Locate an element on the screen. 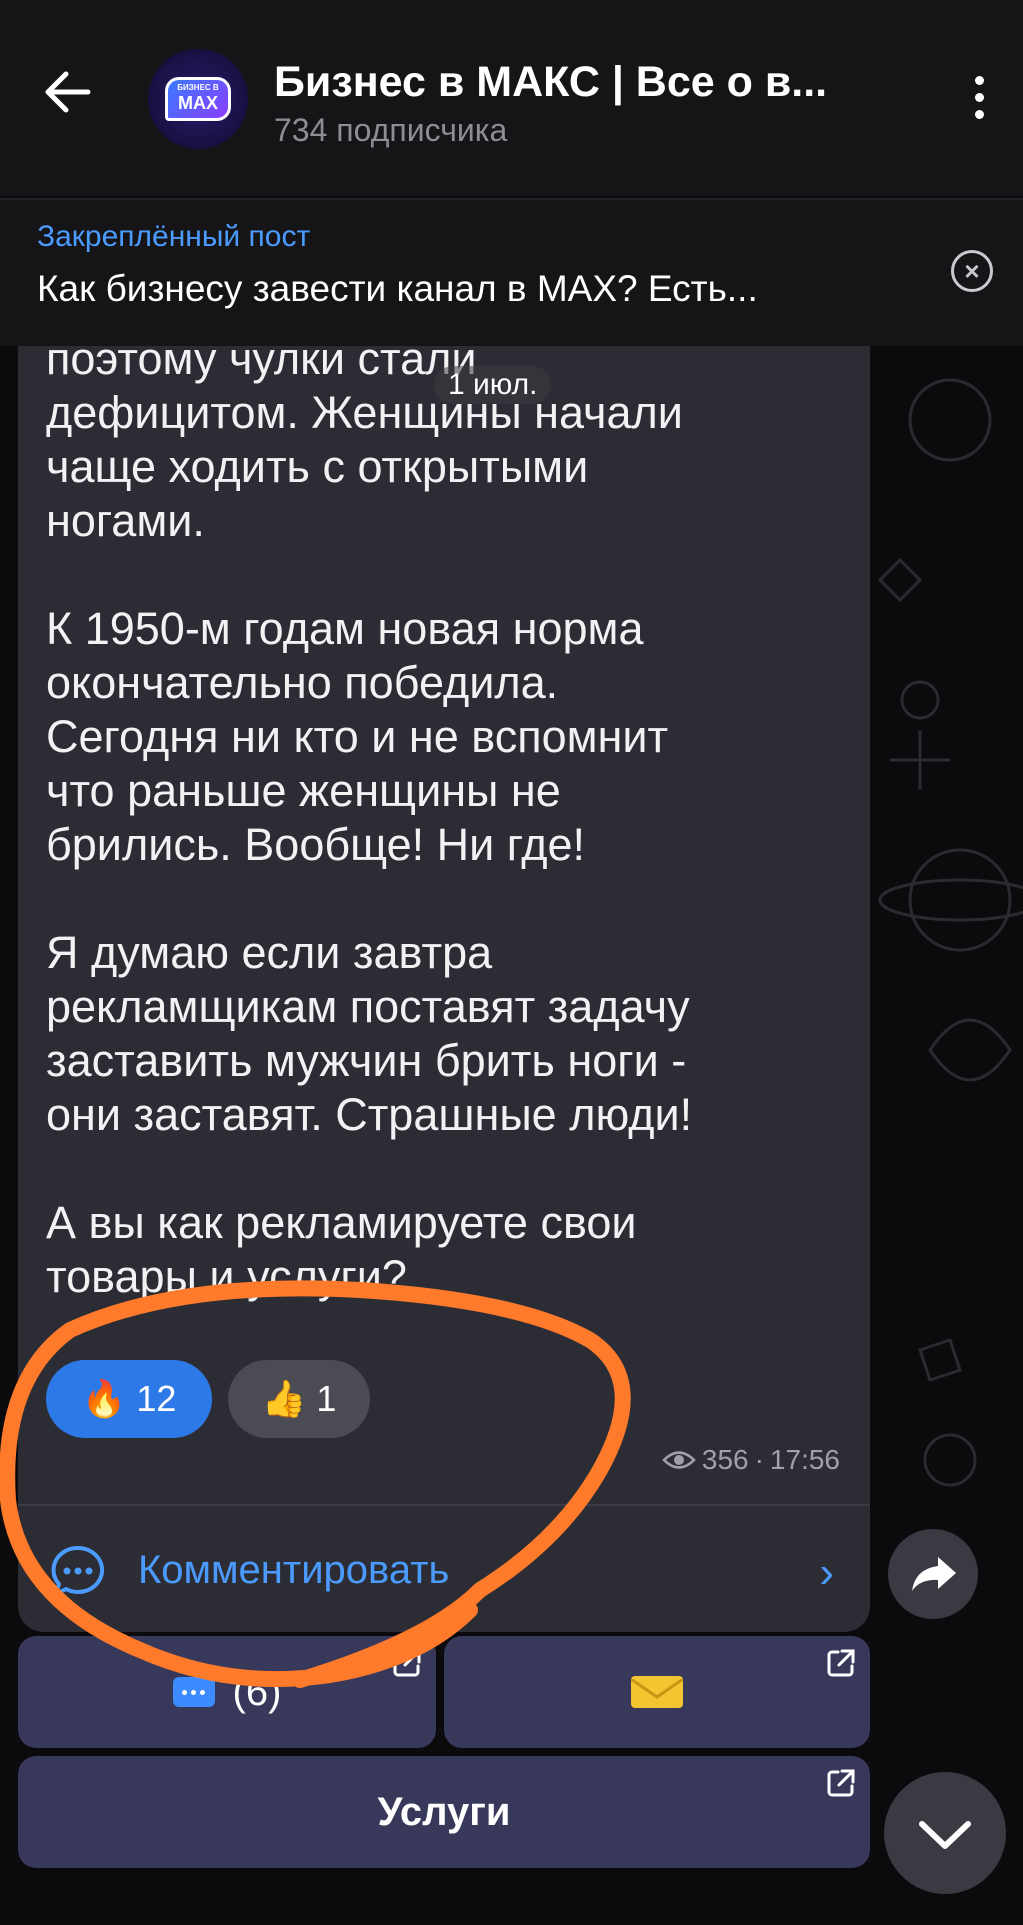  max-logo: БИЗНЕС В MAX is located at coordinates (198, 99).